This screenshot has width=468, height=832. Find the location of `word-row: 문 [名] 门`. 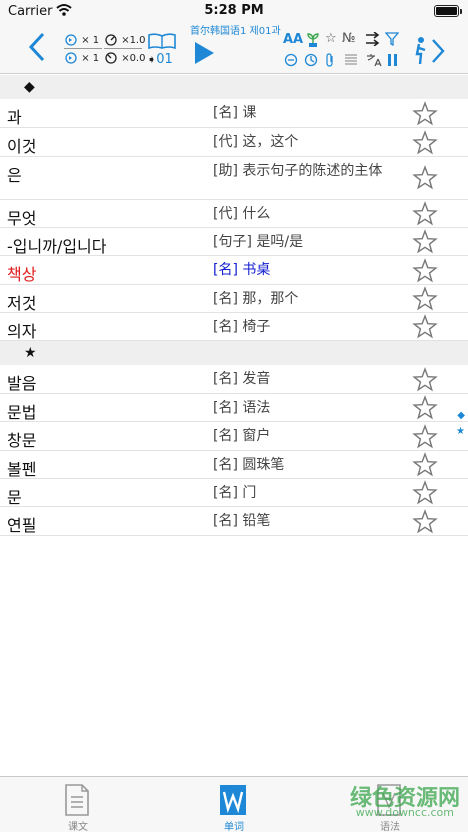

word-row: 문 [名] 门 is located at coordinates (234, 493).